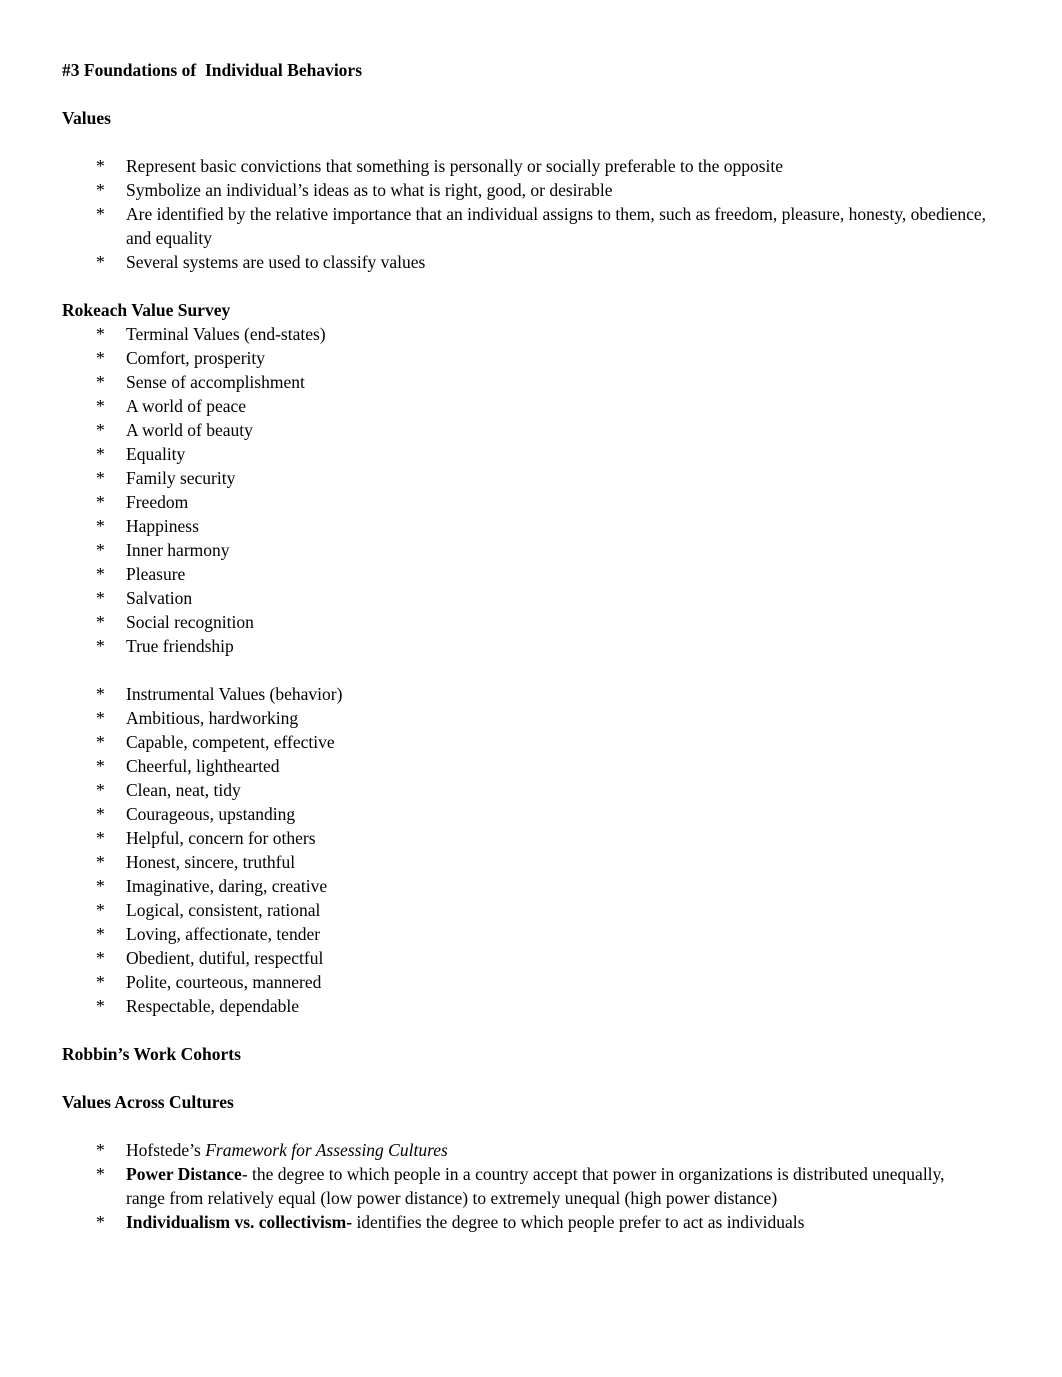  Describe the element at coordinates (524, 958) in the screenshot. I see `list-item: * Obedient, dutiful, respectful` at that location.